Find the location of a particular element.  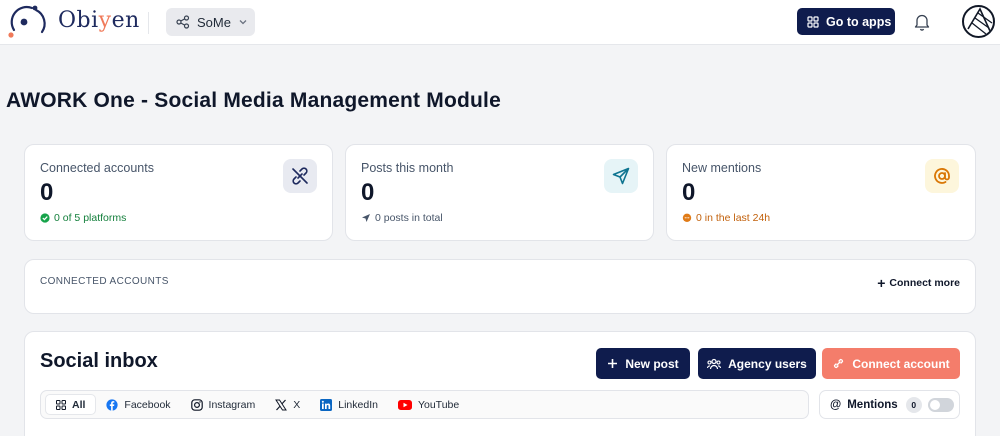

connect-more-link: + Connect more is located at coordinates (918, 283).